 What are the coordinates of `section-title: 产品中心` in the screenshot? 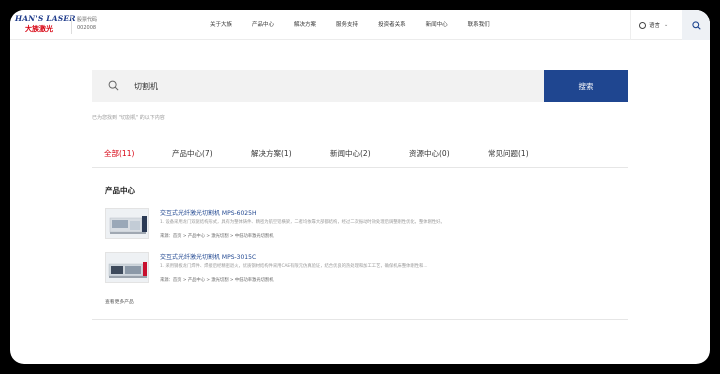 It's located at (120, 190).